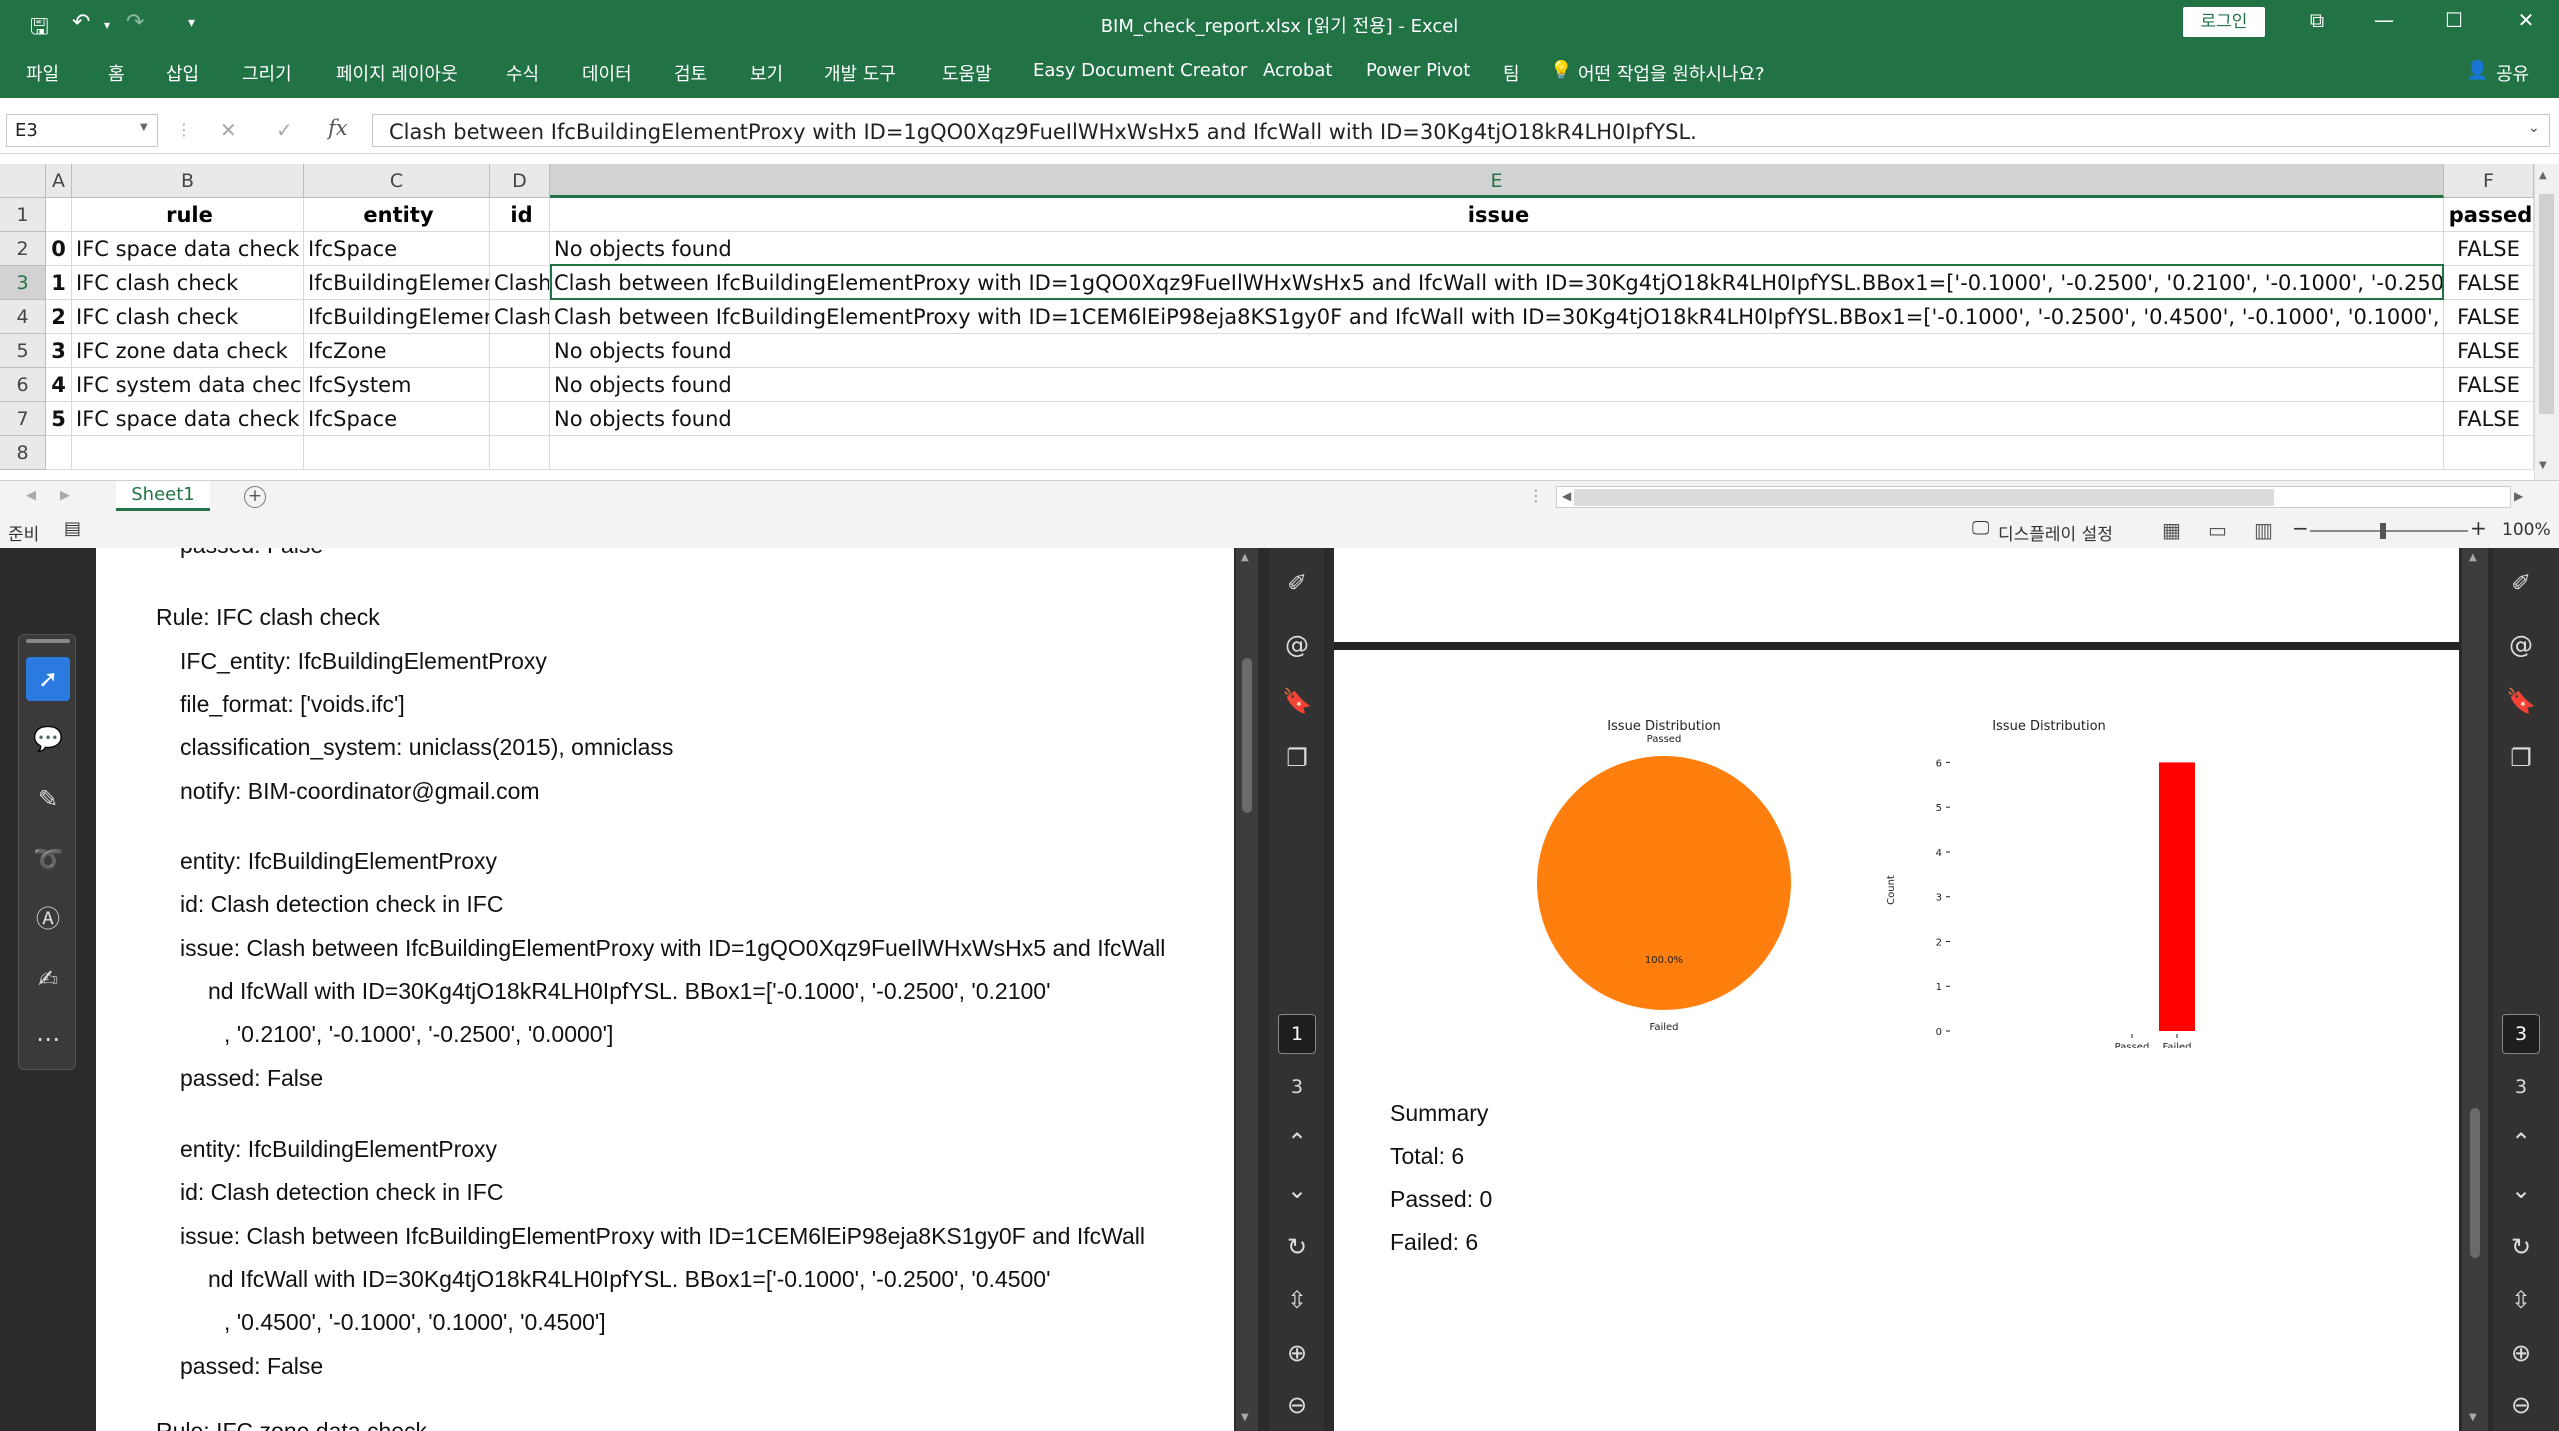 Image resolution: width=2559 pixels, height=1431 pixels. What do you see at coordinates (59, 385) in the screenshot?
I see `cell-index: 4` at bounding box center [59, 385].